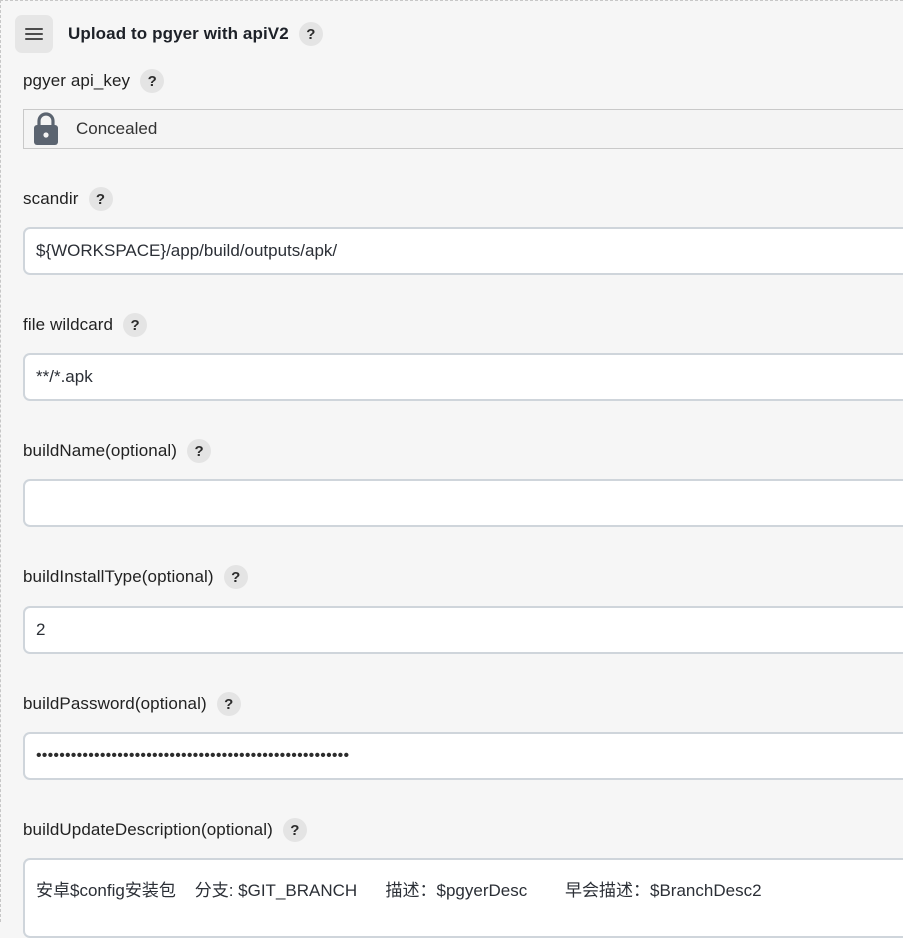  Describe the element at coordinates (463, 251) in the screenshot. I see `scandir-input: ${WORKSPACE}/app/build/outputs/apk/` at that location.